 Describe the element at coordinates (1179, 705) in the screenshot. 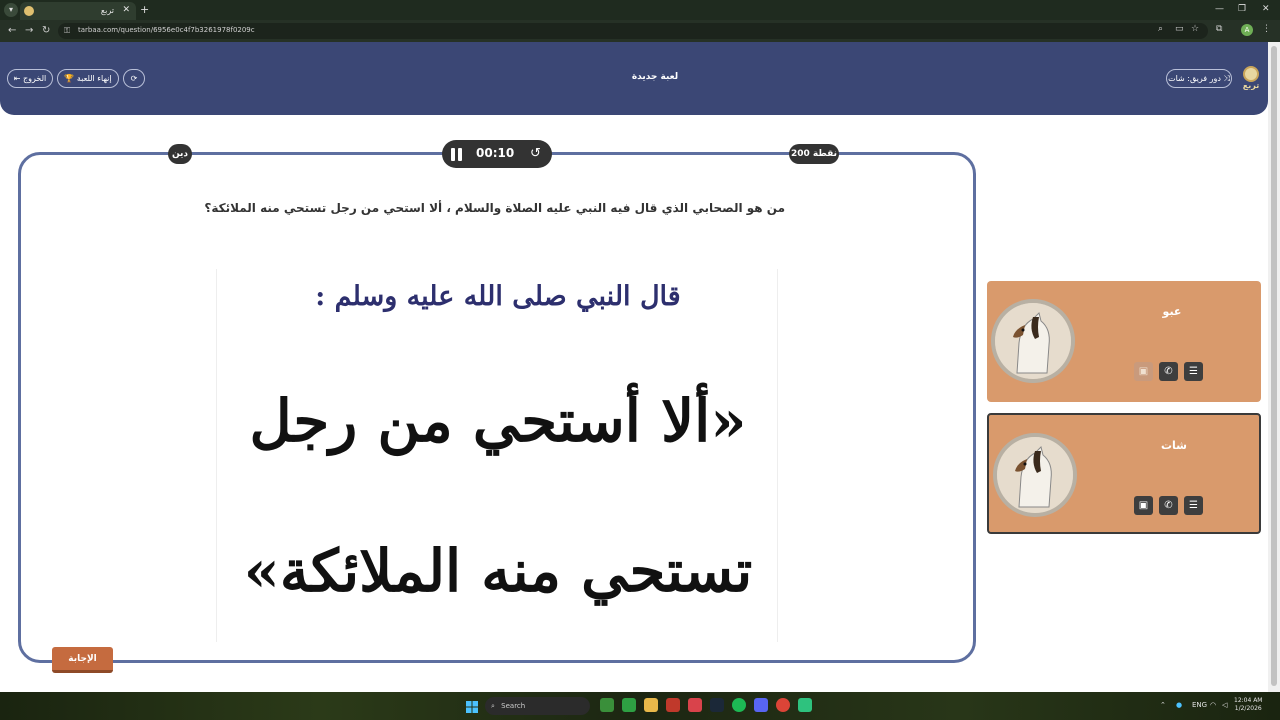

I see `microphone-icon: ●` at that location.